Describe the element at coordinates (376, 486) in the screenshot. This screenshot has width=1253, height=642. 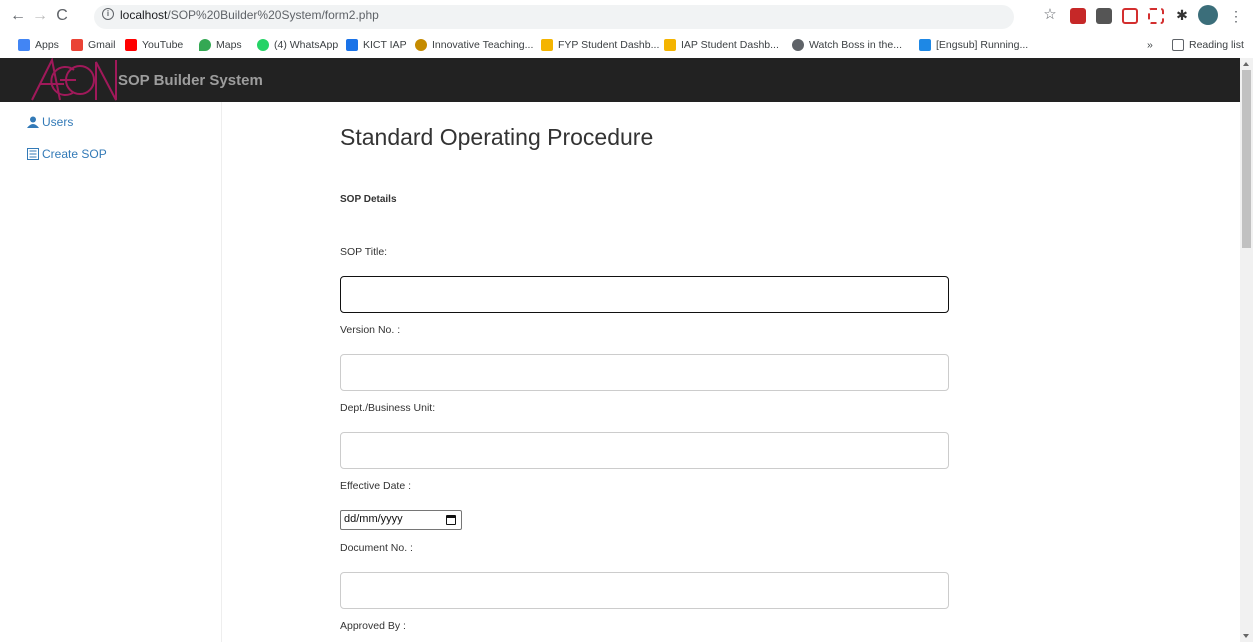
I see `effective-date-label: Effective Date :` at that location.